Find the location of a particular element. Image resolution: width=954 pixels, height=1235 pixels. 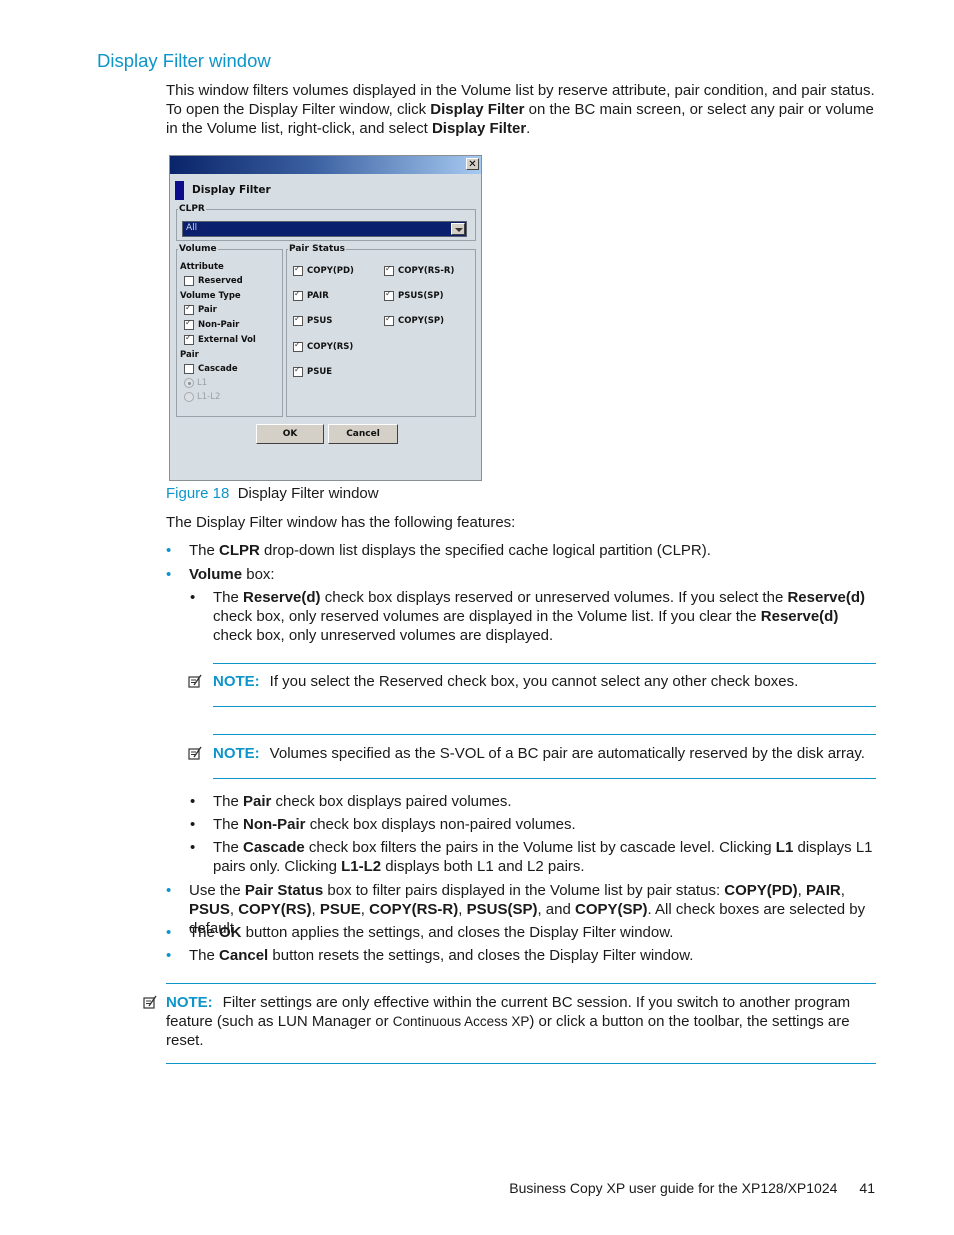

bold-term: Volume is located at coordinates (216, 574).